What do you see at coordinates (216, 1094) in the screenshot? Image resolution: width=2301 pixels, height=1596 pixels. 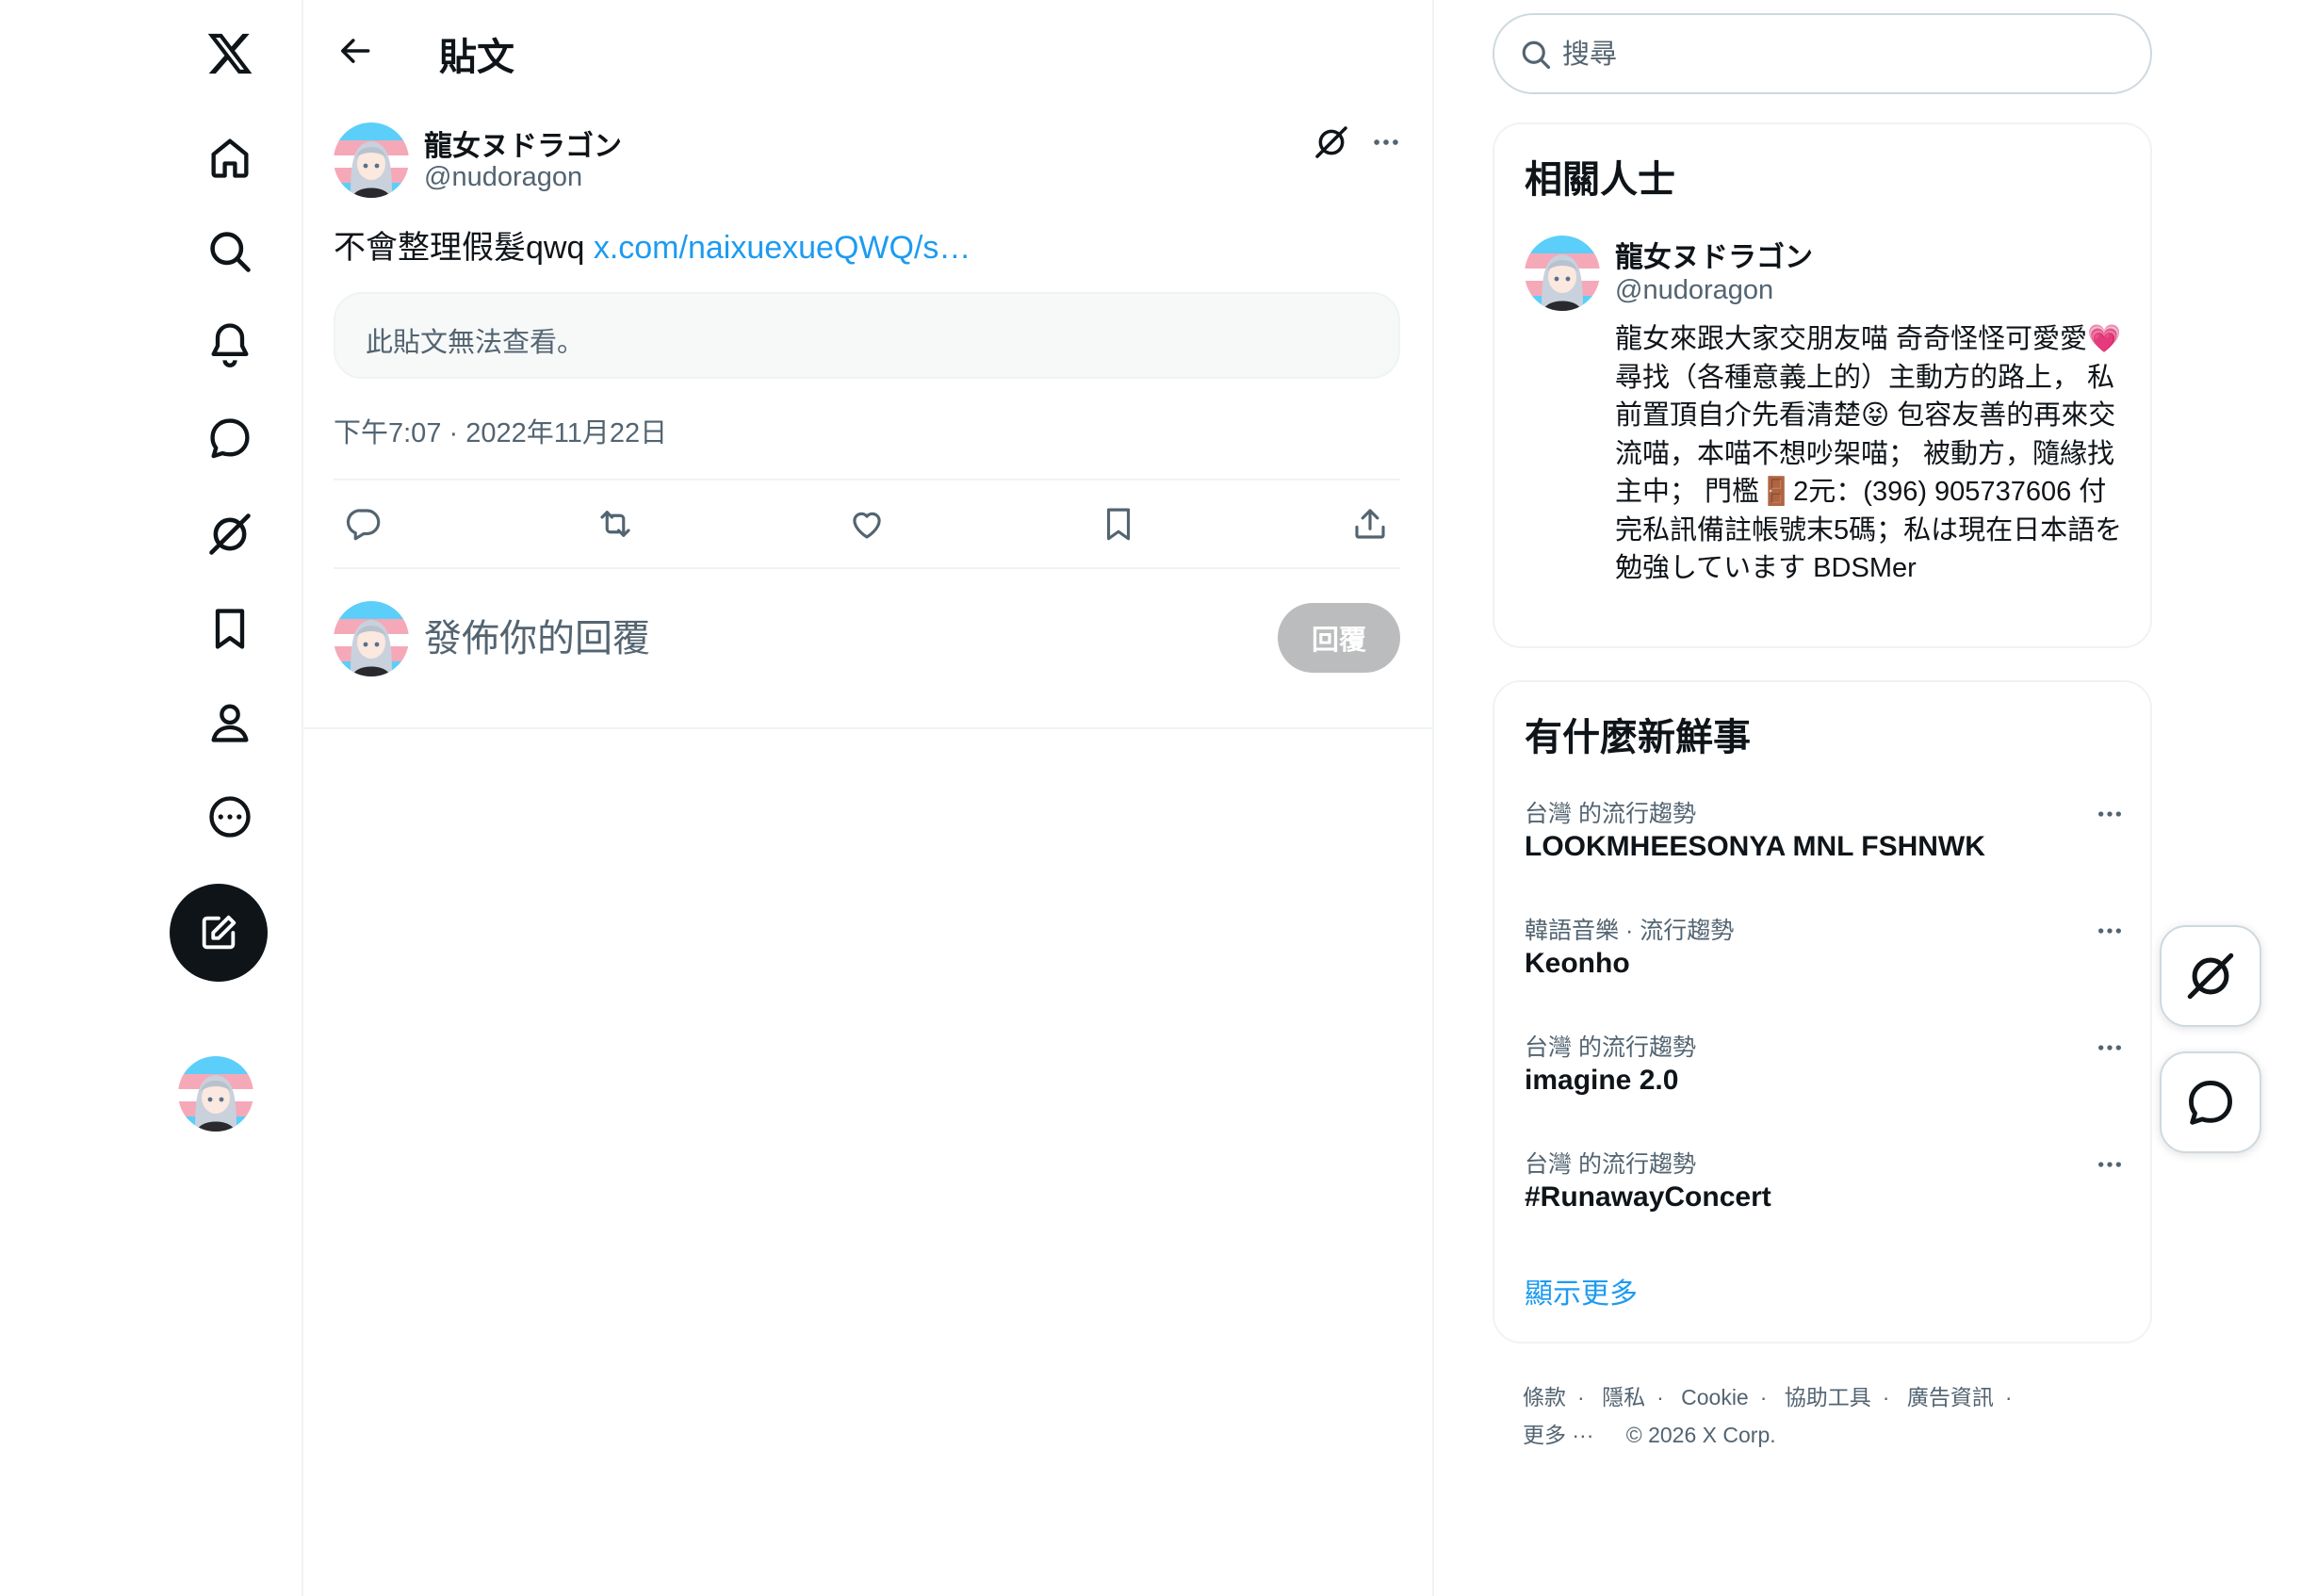 I see `account-avatar` at bounding box center [216, 1094].